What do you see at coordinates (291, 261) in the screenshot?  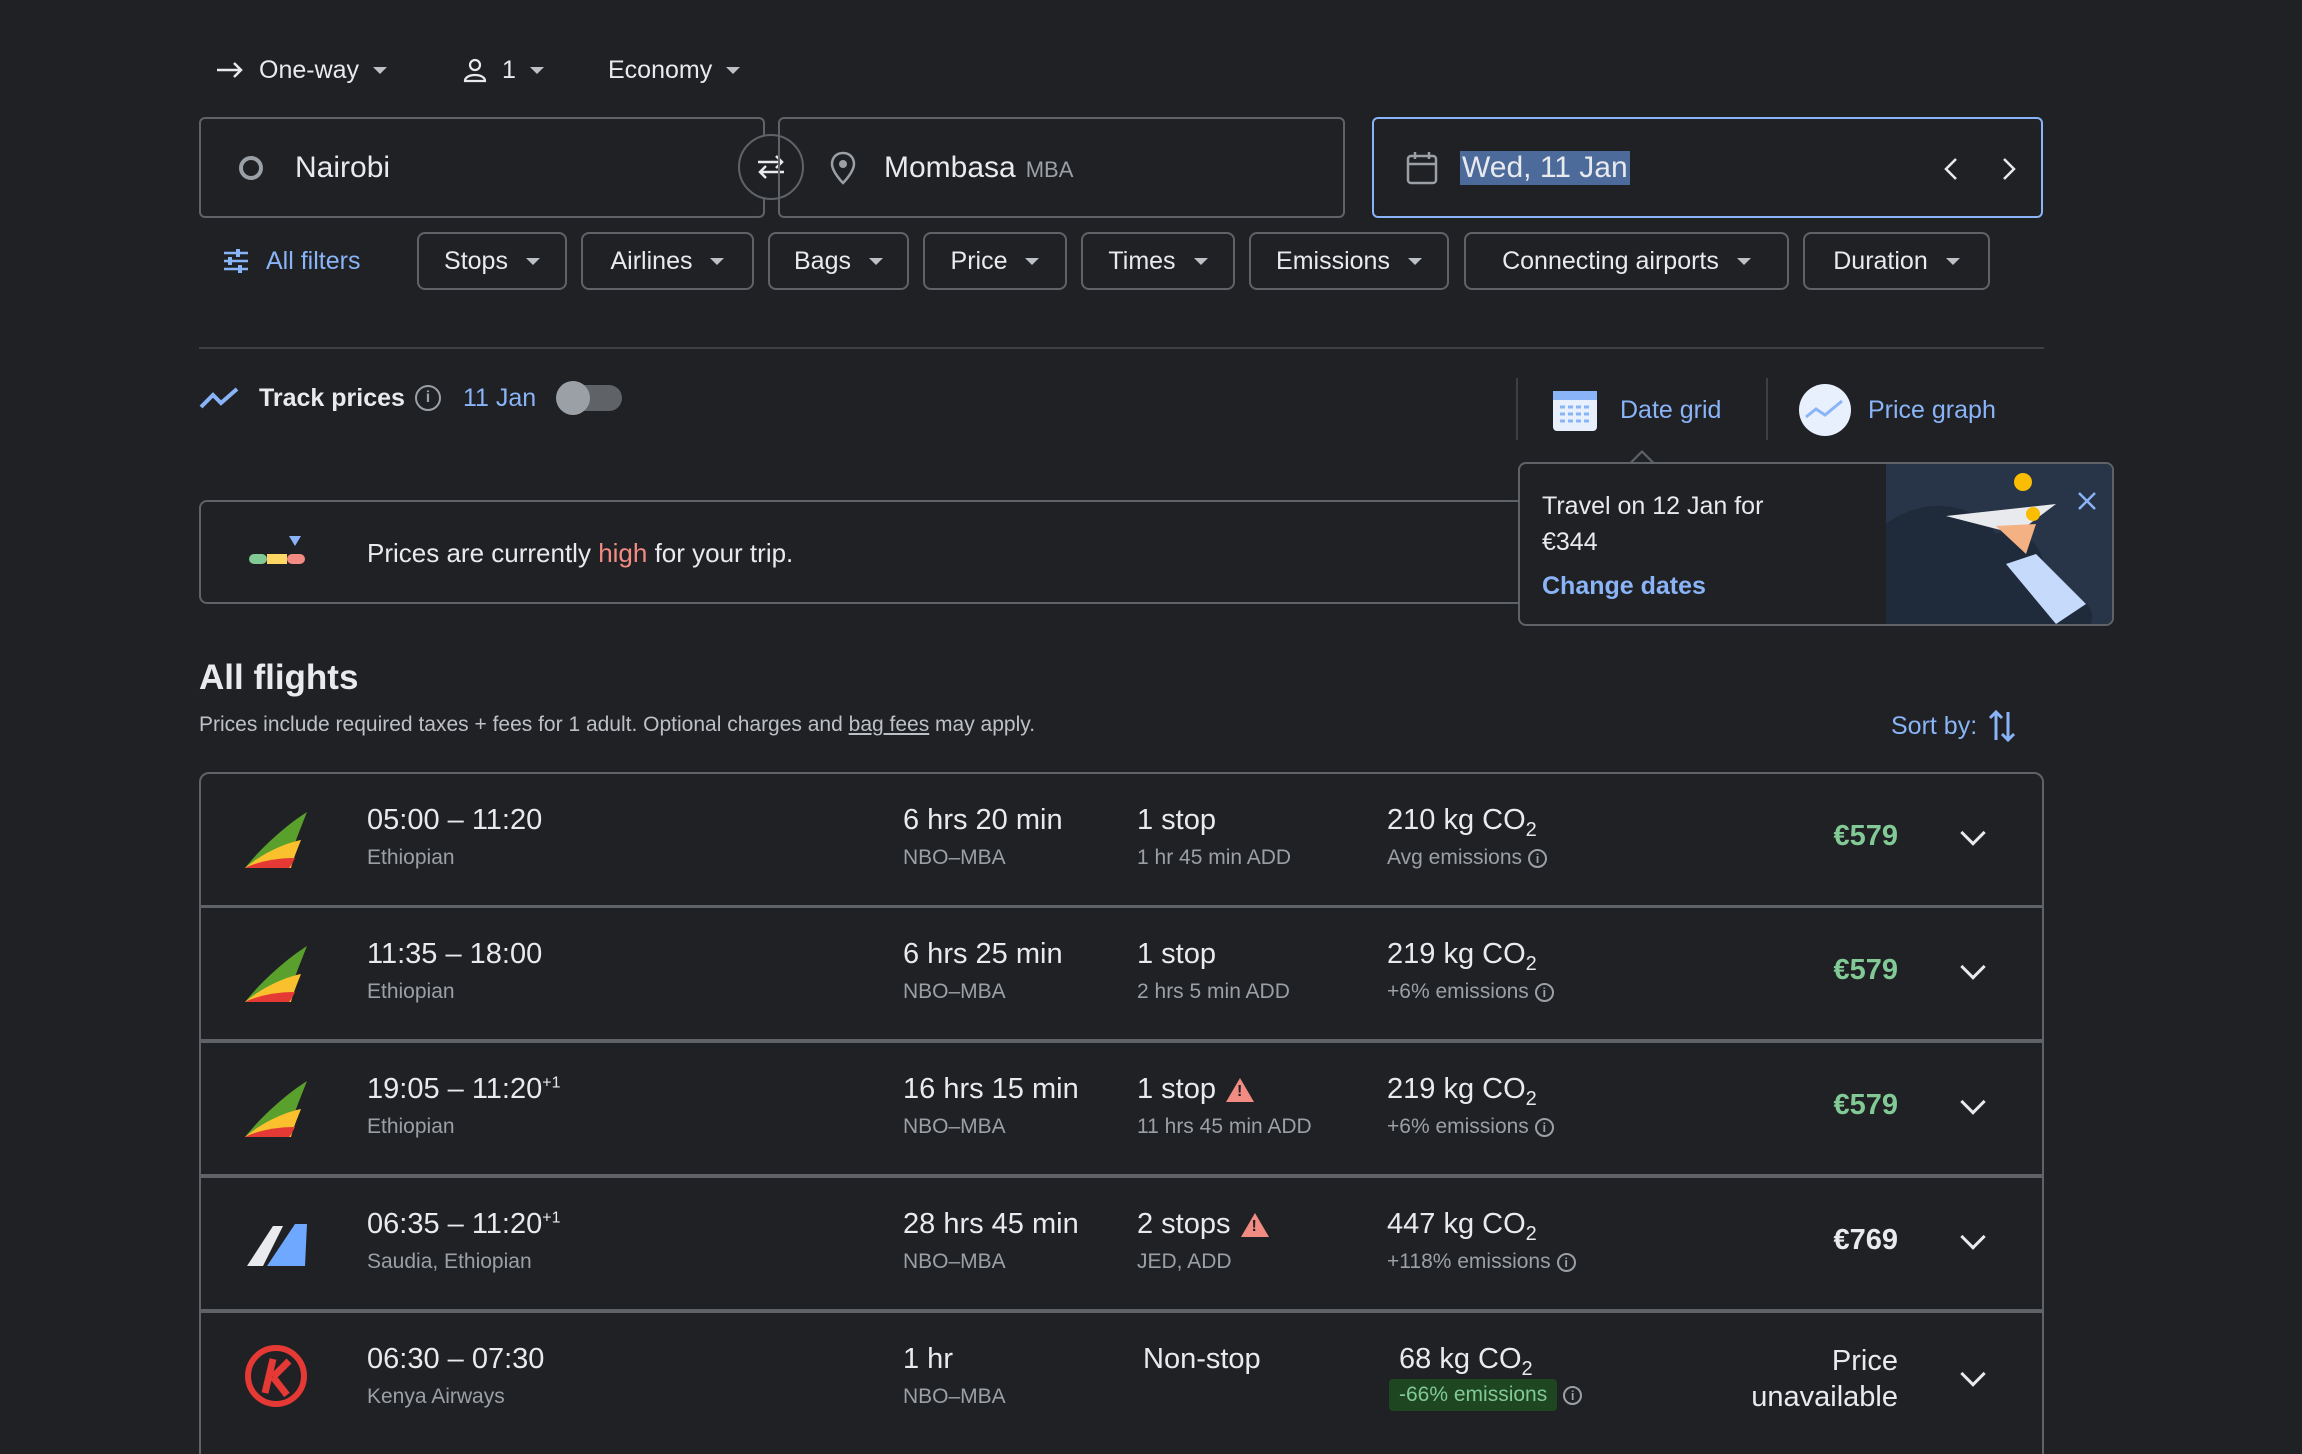 I see `all-filters-button: All filters` at bounding box center [291, 261].